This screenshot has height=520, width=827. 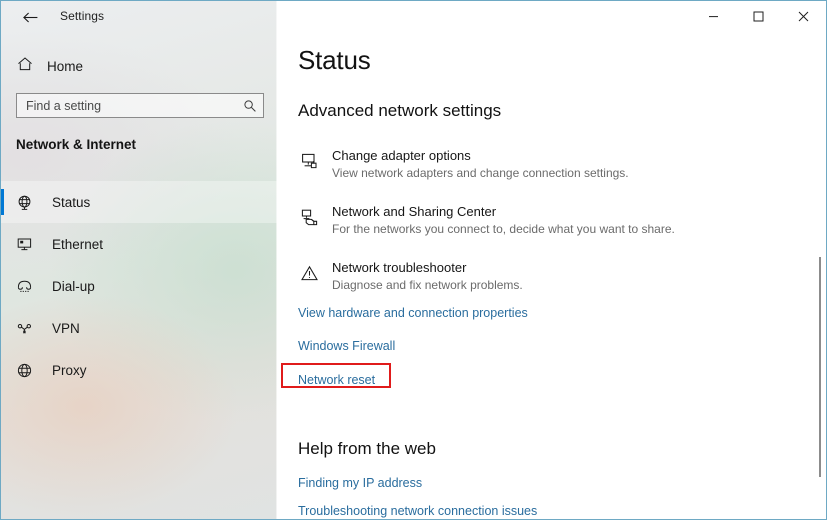 What do you see at coordinates (413, 17) in the screenshot?
I see `title-bar: Settings` at bounding box center [413, 17].